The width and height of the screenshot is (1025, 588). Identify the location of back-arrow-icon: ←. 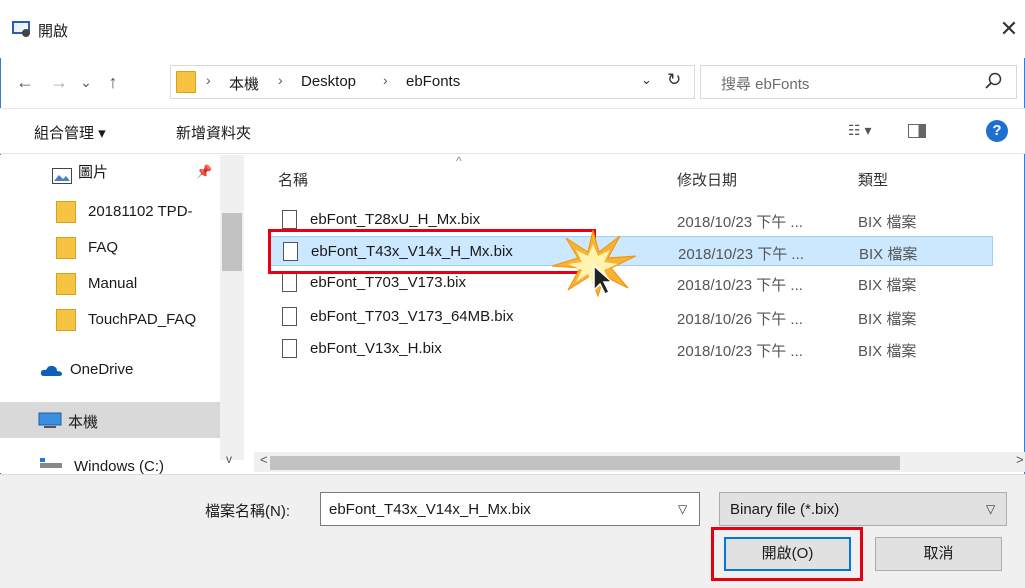
(25, 82).